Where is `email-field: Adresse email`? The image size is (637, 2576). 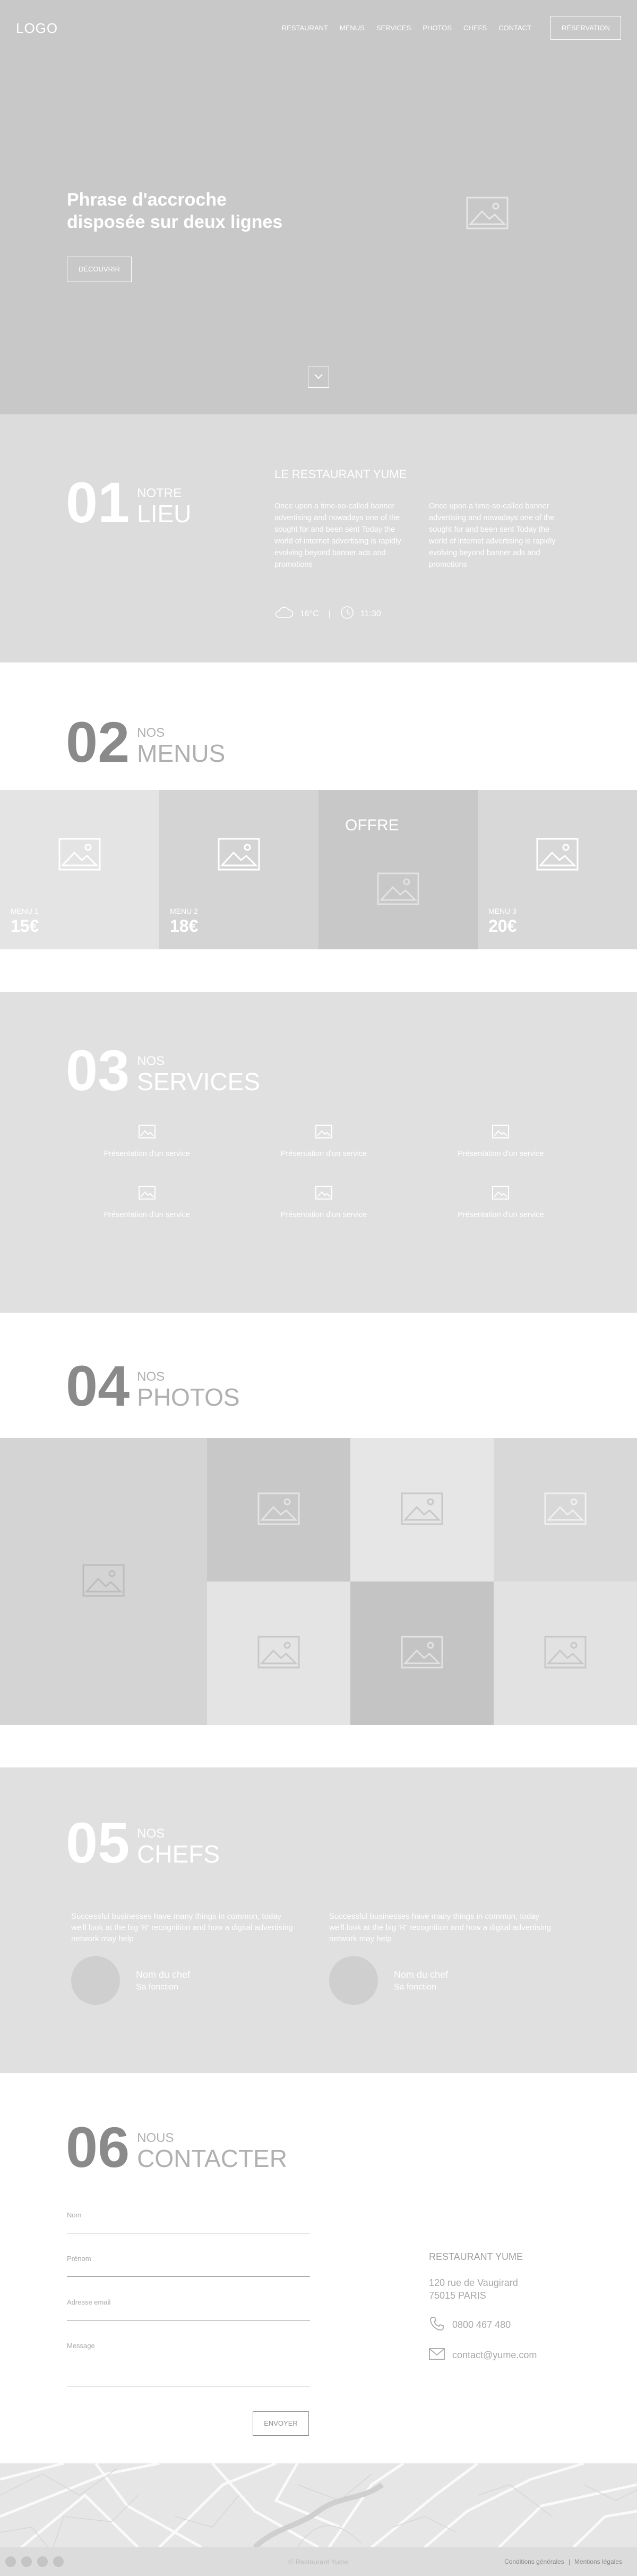
email-field: Adresse email is located at coordinates (188, 2309).